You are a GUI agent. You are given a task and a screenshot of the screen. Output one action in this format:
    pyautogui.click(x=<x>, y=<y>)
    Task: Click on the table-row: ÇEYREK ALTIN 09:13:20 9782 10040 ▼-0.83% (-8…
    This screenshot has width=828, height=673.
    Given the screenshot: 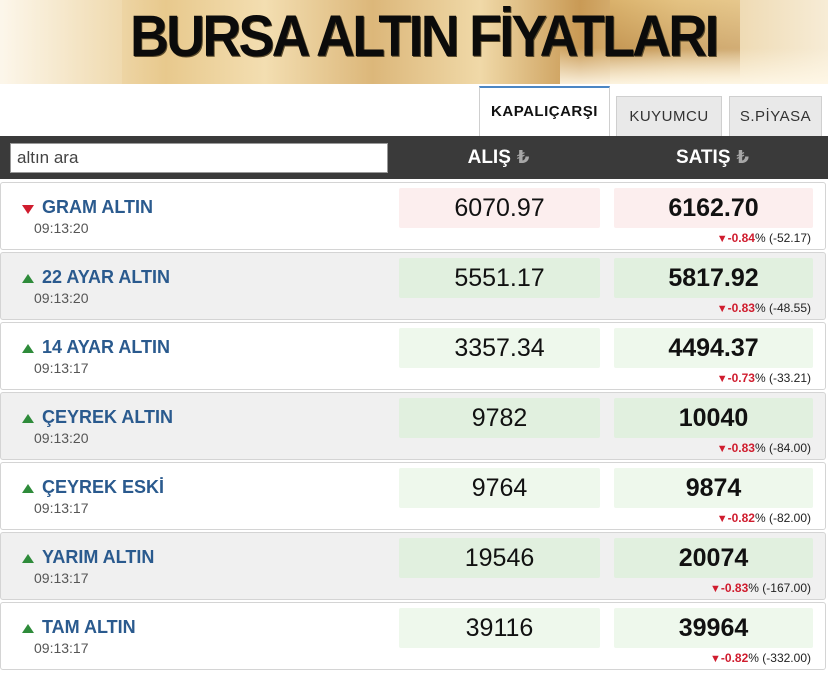 What is the action you would take?
    pyautogui.click(x=413, y=426)
    